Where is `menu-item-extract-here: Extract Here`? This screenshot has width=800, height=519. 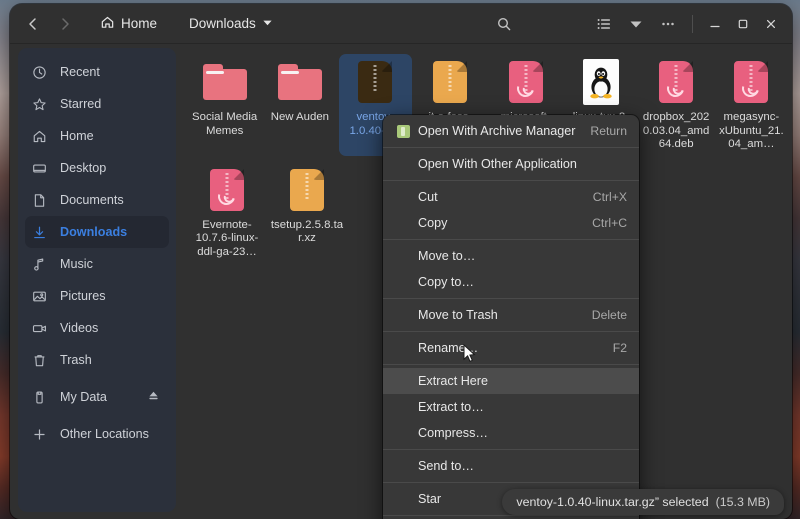
menu-item-extract-here: Extract Here is located at coordinates (511, 381).